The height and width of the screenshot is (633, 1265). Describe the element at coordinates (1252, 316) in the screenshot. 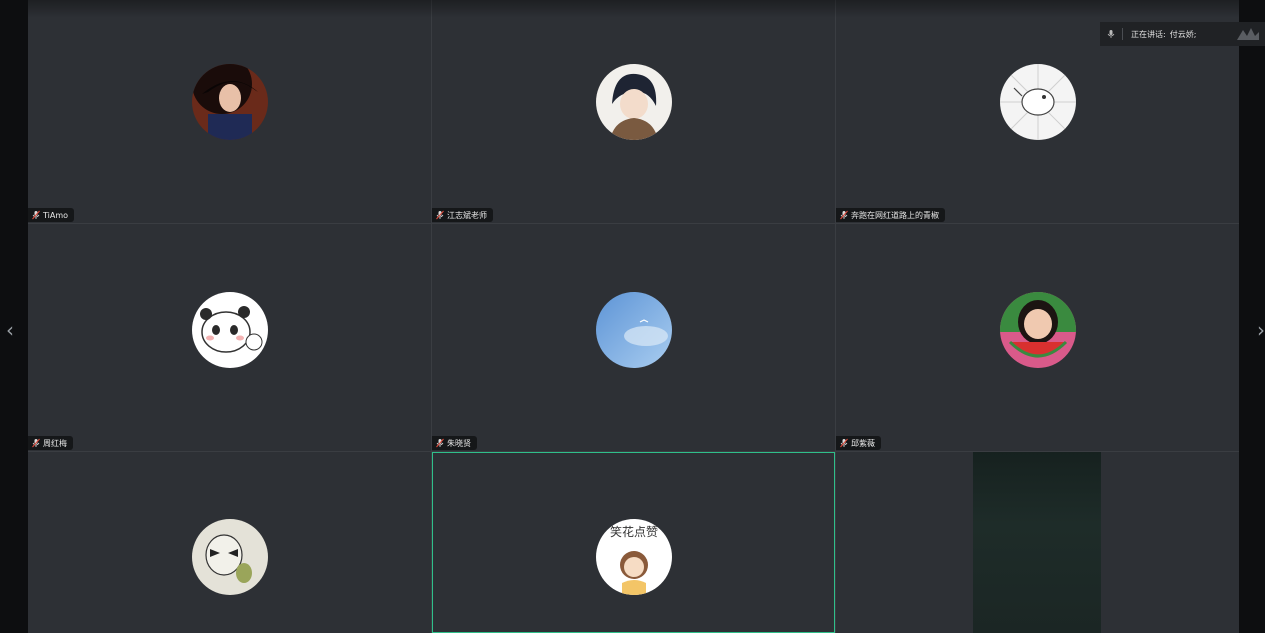

I see `right-side-bar` at that location.